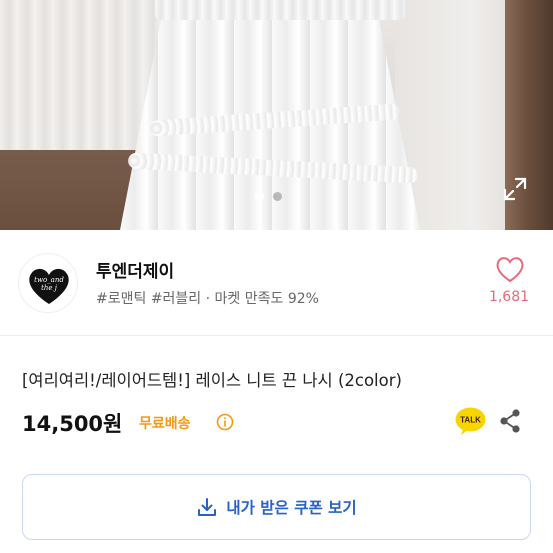  What do you see at coordinates (207, 299) in the screenshot?
I see `shop-tags: #로맨틱 #러블리 · 마켓 만족도 92%` at bounding box center [207, 299].